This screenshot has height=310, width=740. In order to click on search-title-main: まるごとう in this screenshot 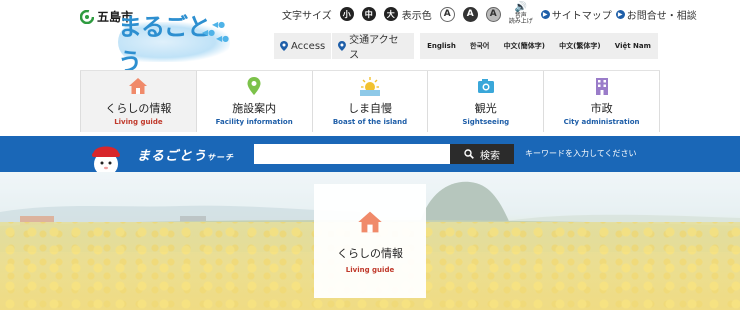, I will do `click(172, 156)`.